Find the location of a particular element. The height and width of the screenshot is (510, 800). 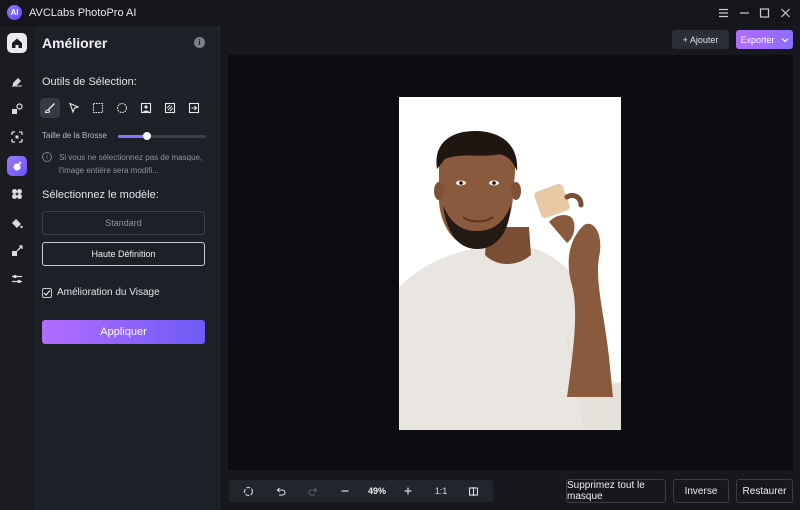

home-icon is located at coordinates (17, 43).